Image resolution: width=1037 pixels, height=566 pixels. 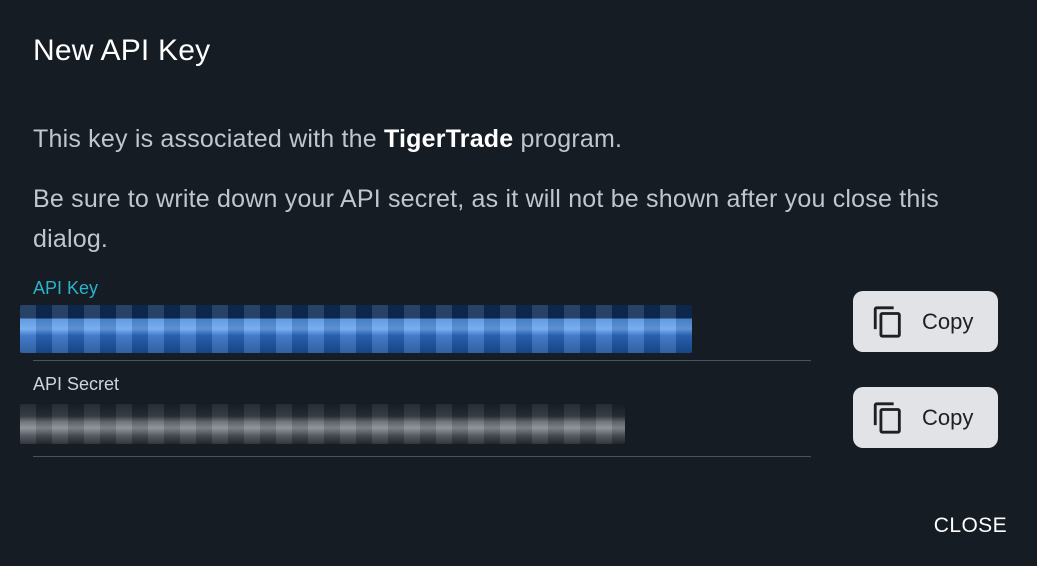 What do you see at coordinates (449, 139) in the screenshot?
I see `program-name: TigerTrade` at bounding box center [449, 139].